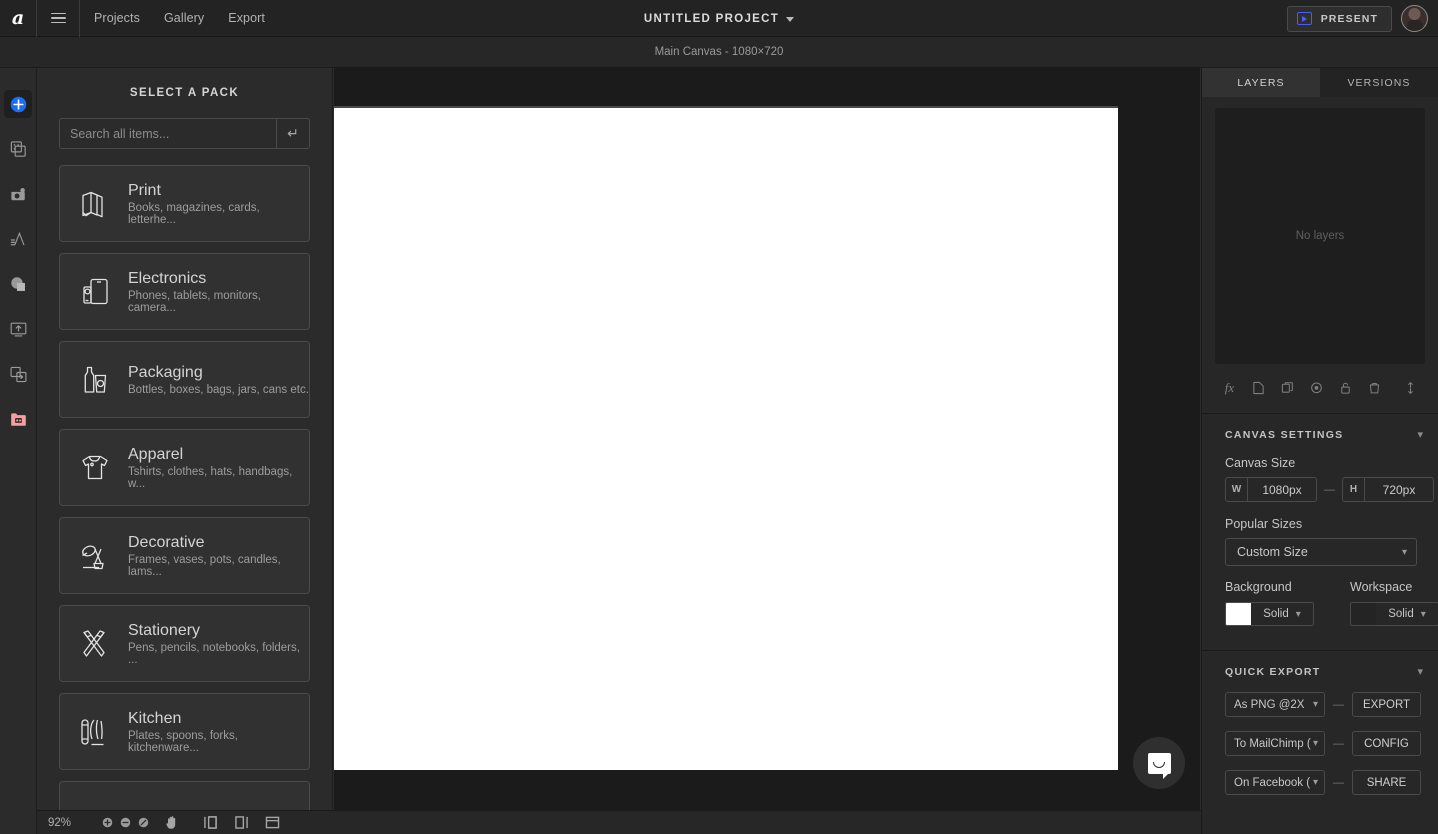 Image resolution: width=1438 pixels, height=834 pixels. What do you see at coordinates (1386, 782) in the screenshot?
I see `share-button: SHARE` at bounding box center [1386, 782].